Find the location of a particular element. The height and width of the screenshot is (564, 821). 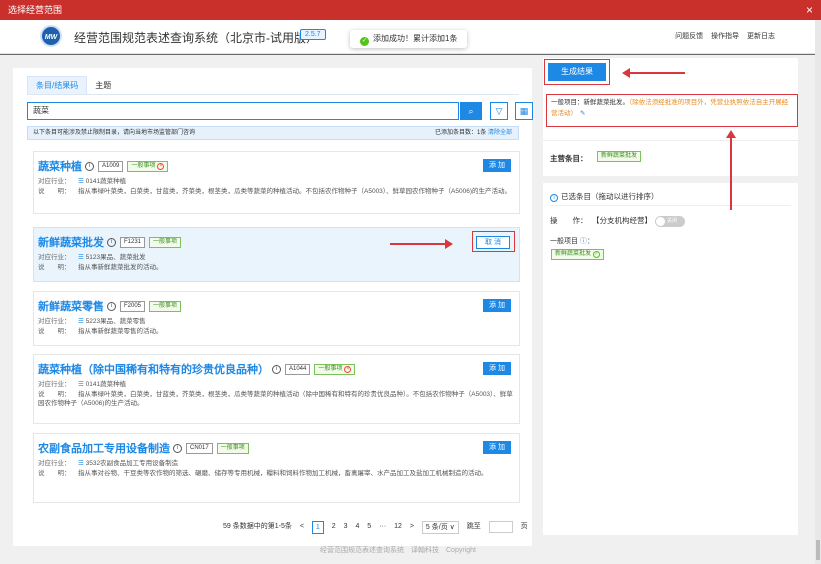

card-name: 新鲜蔬菜零售 is located at coordinates (71, 307).